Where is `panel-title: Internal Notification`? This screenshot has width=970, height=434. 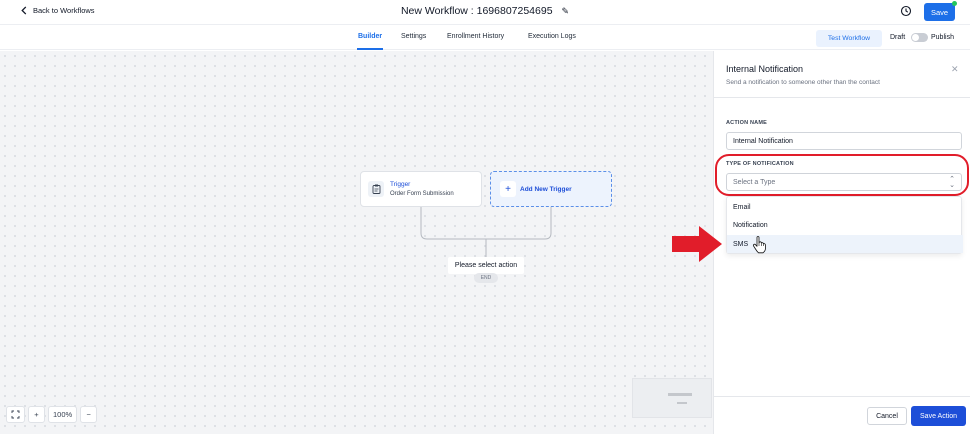
panel-title: Internal Notification is located at coordinates (765, 69).